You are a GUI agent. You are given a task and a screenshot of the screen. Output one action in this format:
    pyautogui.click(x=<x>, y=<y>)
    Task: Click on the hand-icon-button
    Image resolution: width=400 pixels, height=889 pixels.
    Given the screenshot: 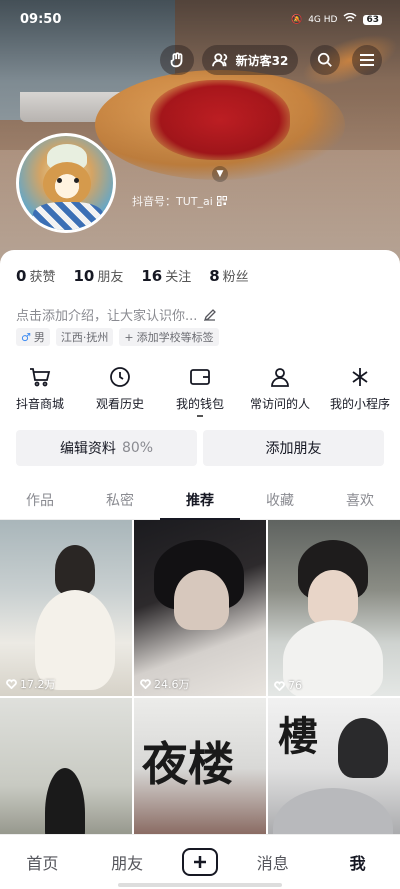 What is the action you would take?
    pyautogui.click(x=177, y=60)
    